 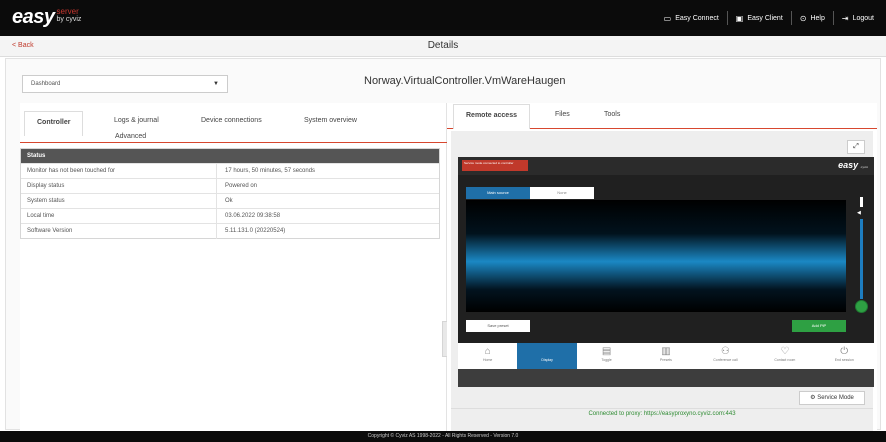 I want to click on nav-end-session: ⏻ End session, so click(x=844, y=356).